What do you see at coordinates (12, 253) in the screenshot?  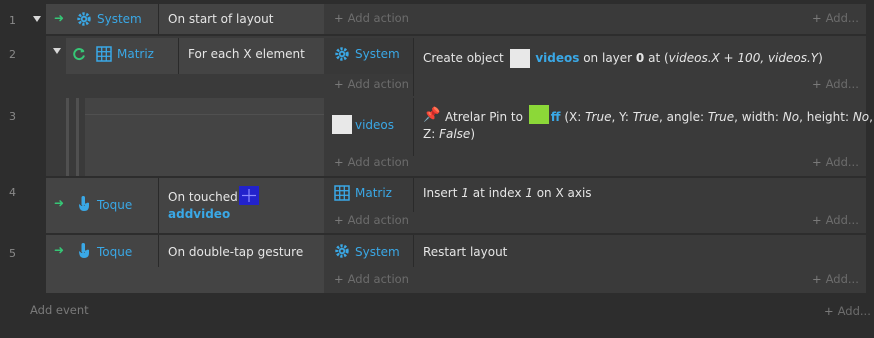 I see `row-number: 5` at bounding box center [12, 253].